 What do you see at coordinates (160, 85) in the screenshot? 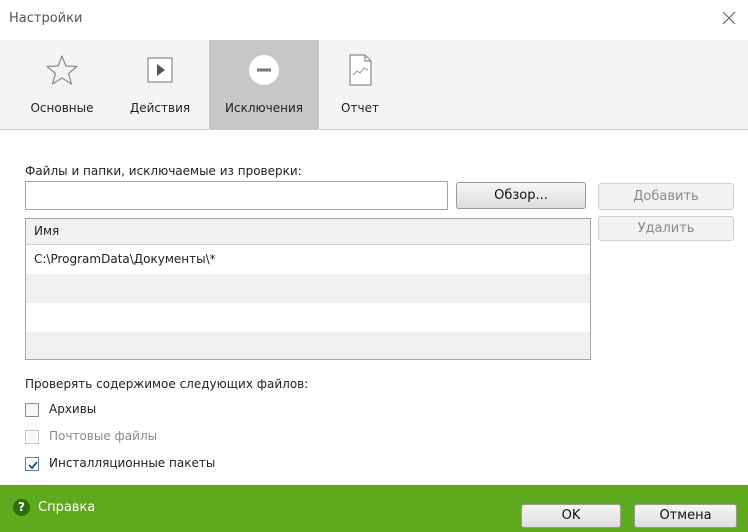
I see `tab-actions: Действия` at bounding box center [160, 85].